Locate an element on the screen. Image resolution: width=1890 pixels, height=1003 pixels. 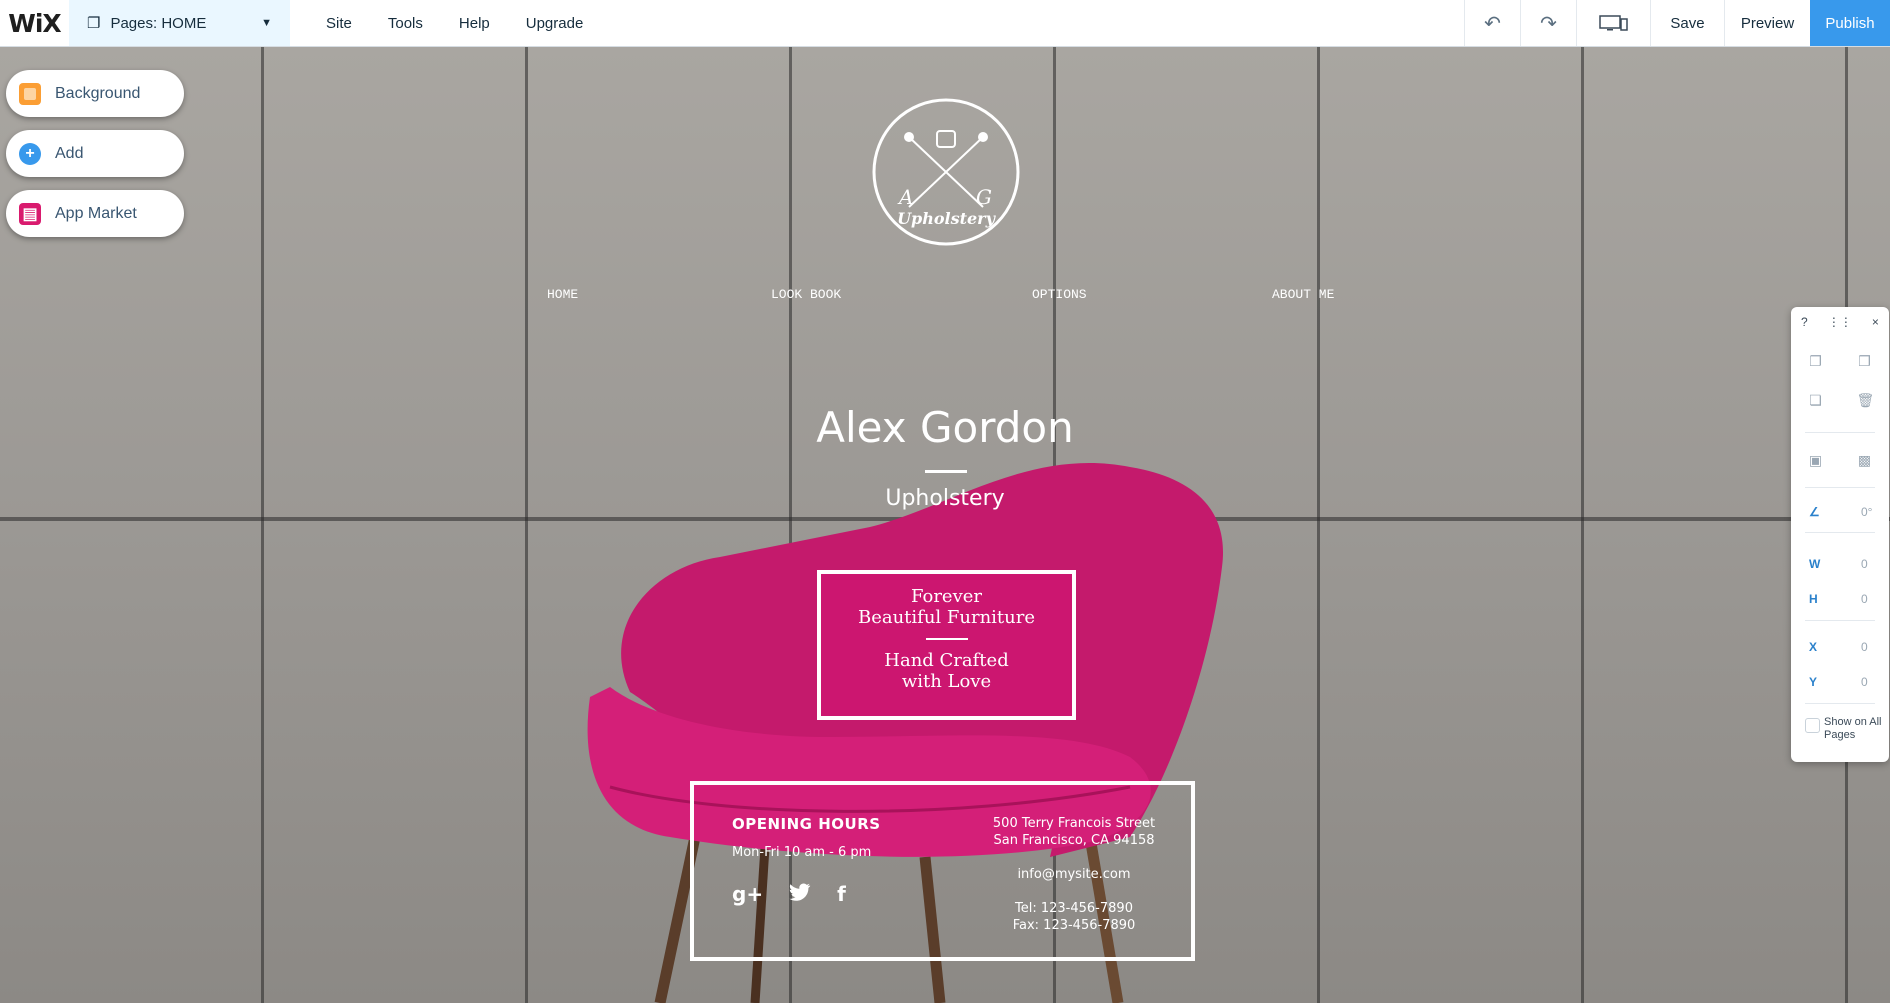
y-input: 0 is located at coordinates (1864, 682).